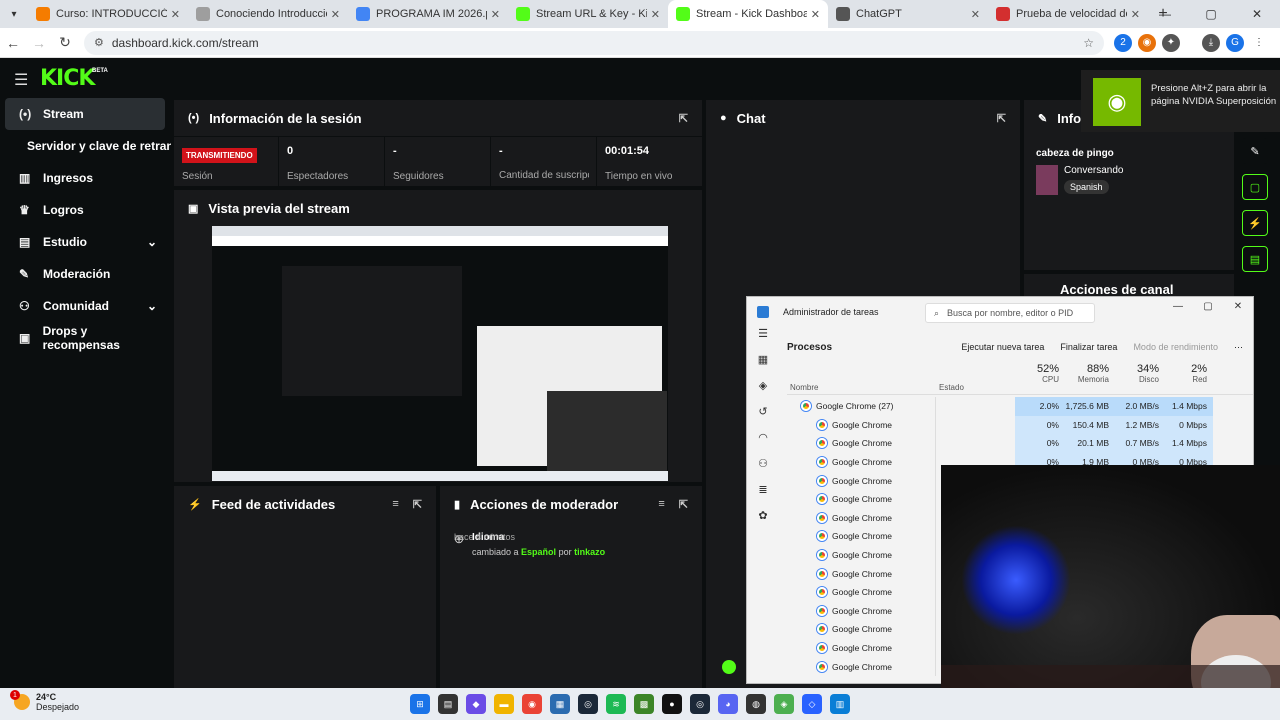  Describe the element at coordinates (812, 704) in the screenshot. I see `app-icon-3: ◇` at that location.